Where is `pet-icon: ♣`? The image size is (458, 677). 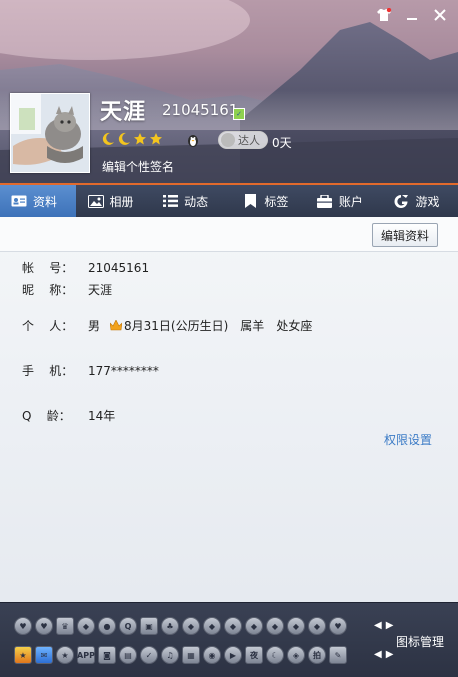
pet-icon: ♣ is located at coordinates (170, 626).